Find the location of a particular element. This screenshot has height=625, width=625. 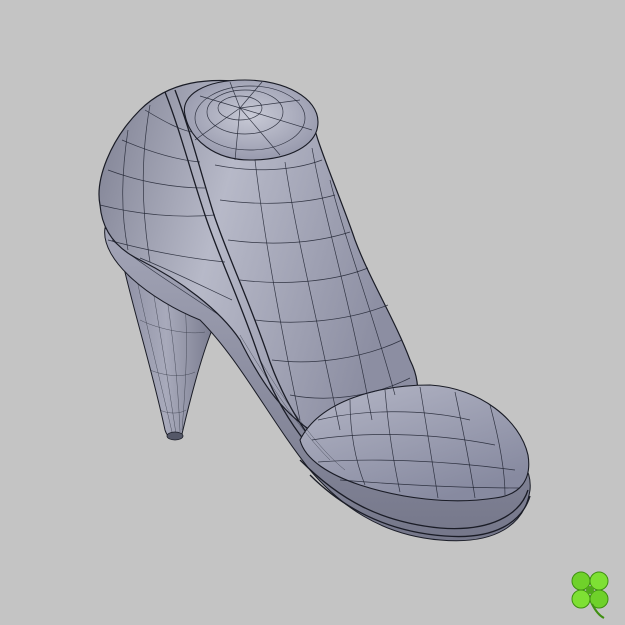

four-leaf-clover-icon is located at coordinates (590, 595).